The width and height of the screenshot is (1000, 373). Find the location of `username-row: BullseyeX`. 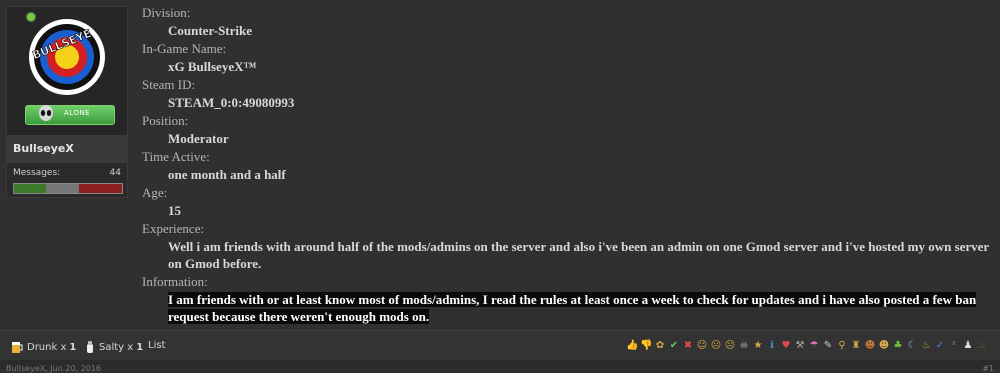

username-row: BullseyeX is located at coordinates (67, 149).